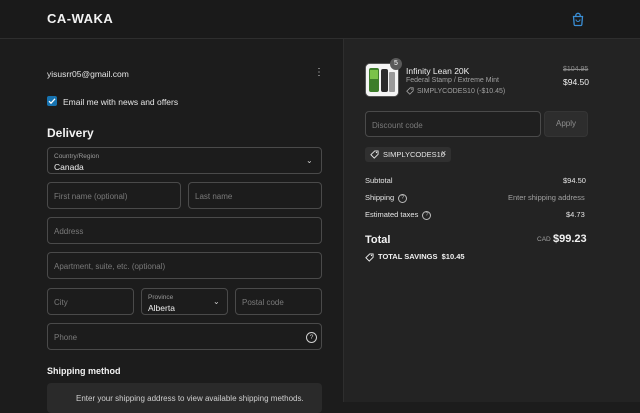 The image size is (640, 413). I want to click on shipping-row: Shipping?, so click(386, 198).